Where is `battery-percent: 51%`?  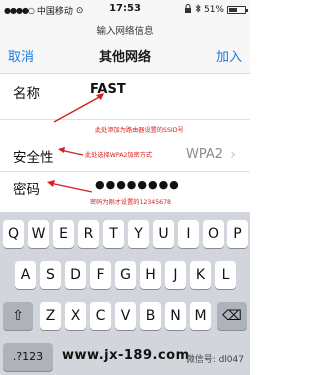 battery-percent: 51% is located at coordinates (213, 10).